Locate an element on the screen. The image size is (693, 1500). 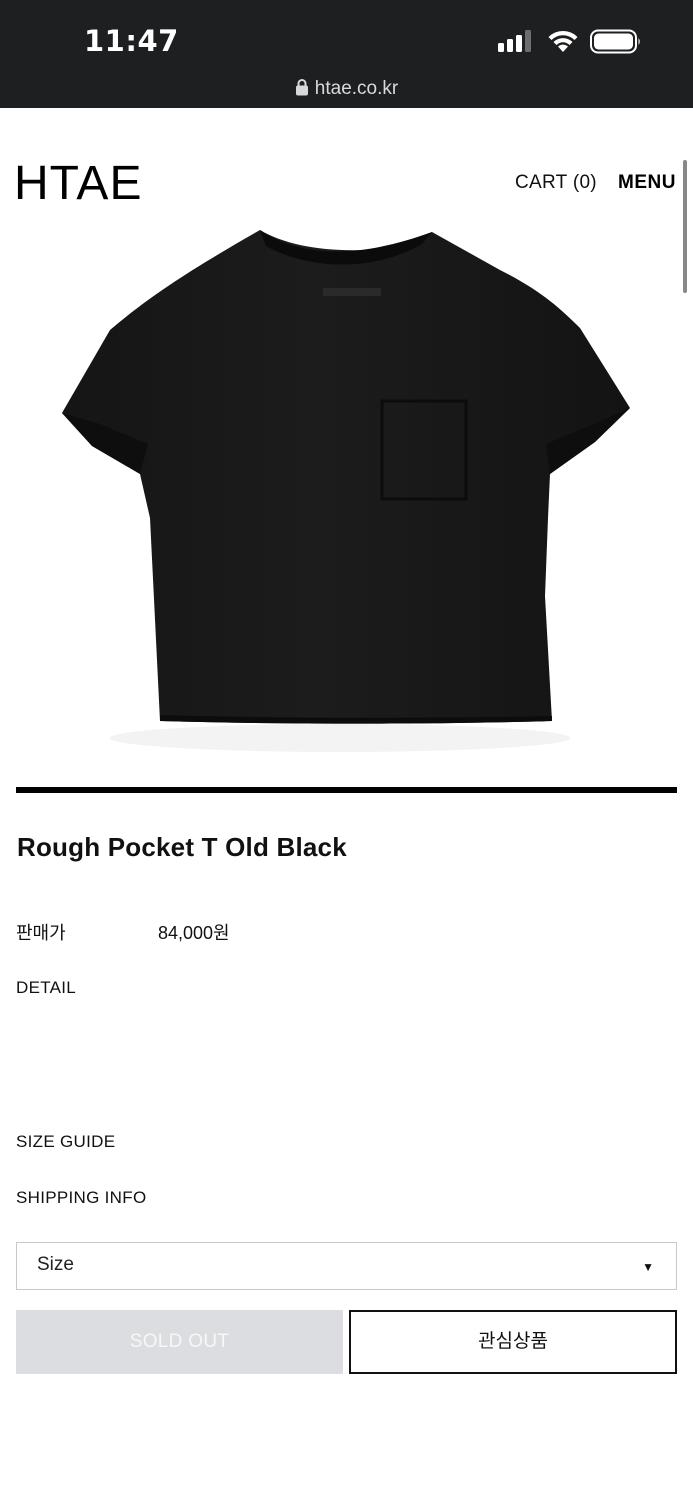
menu-button: MENU is located at coordinates (647, 183).